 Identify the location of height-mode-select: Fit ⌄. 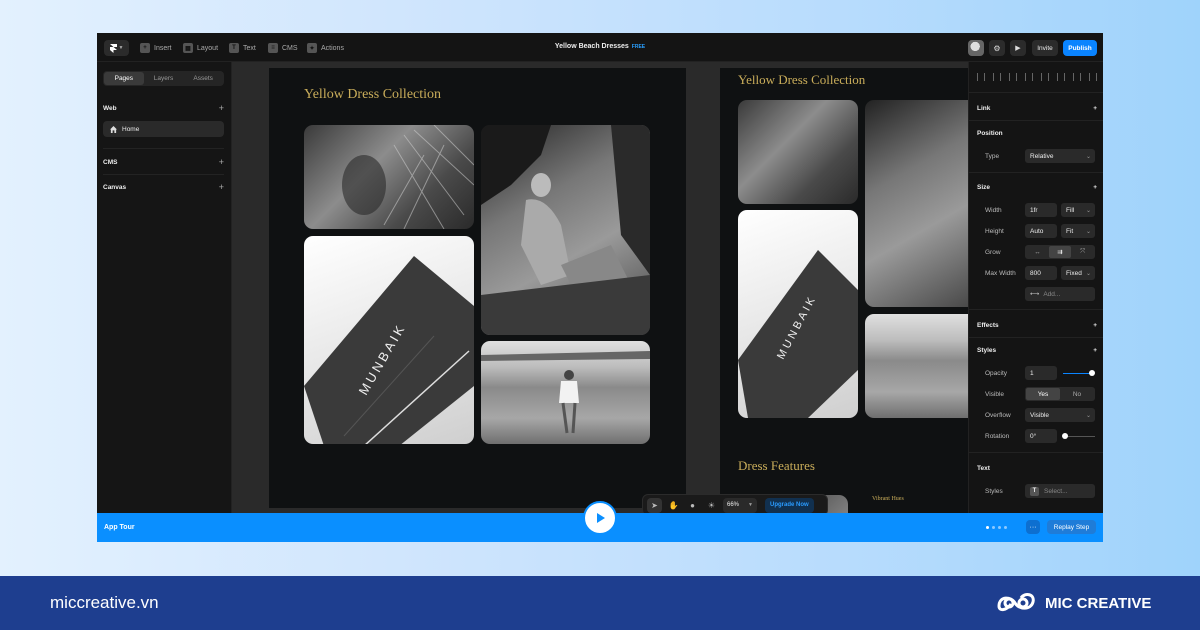
(1078, 231).